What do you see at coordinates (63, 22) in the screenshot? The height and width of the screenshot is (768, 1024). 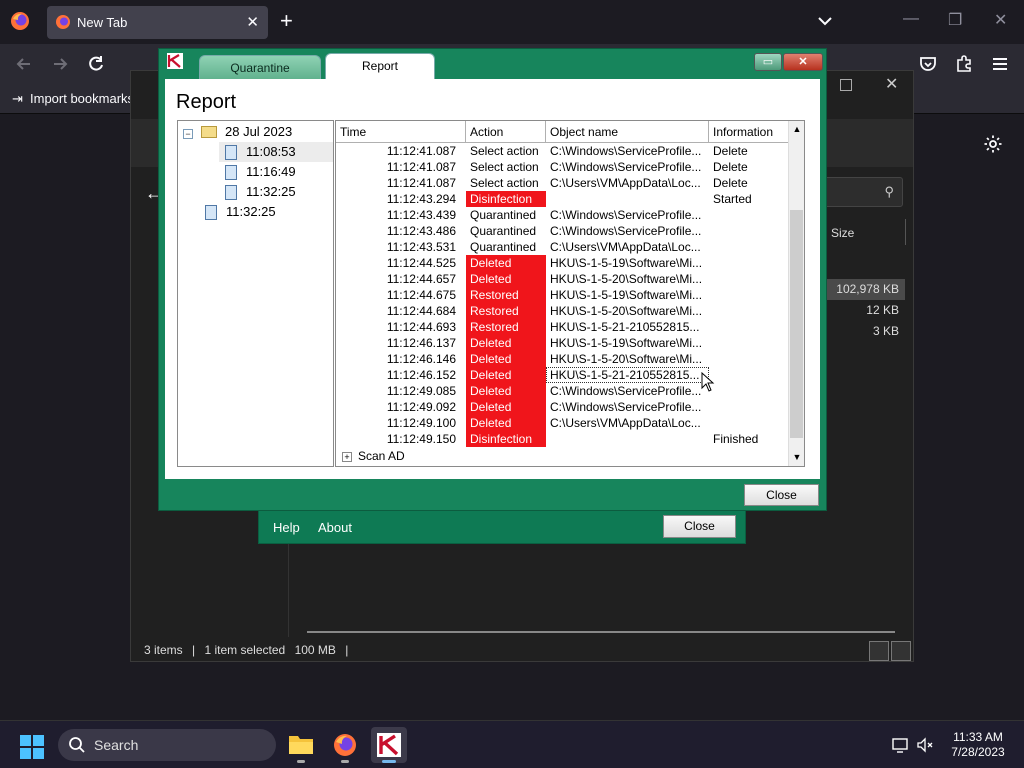 I see `firefox-tab-icon` at bounding box center [63, 22].